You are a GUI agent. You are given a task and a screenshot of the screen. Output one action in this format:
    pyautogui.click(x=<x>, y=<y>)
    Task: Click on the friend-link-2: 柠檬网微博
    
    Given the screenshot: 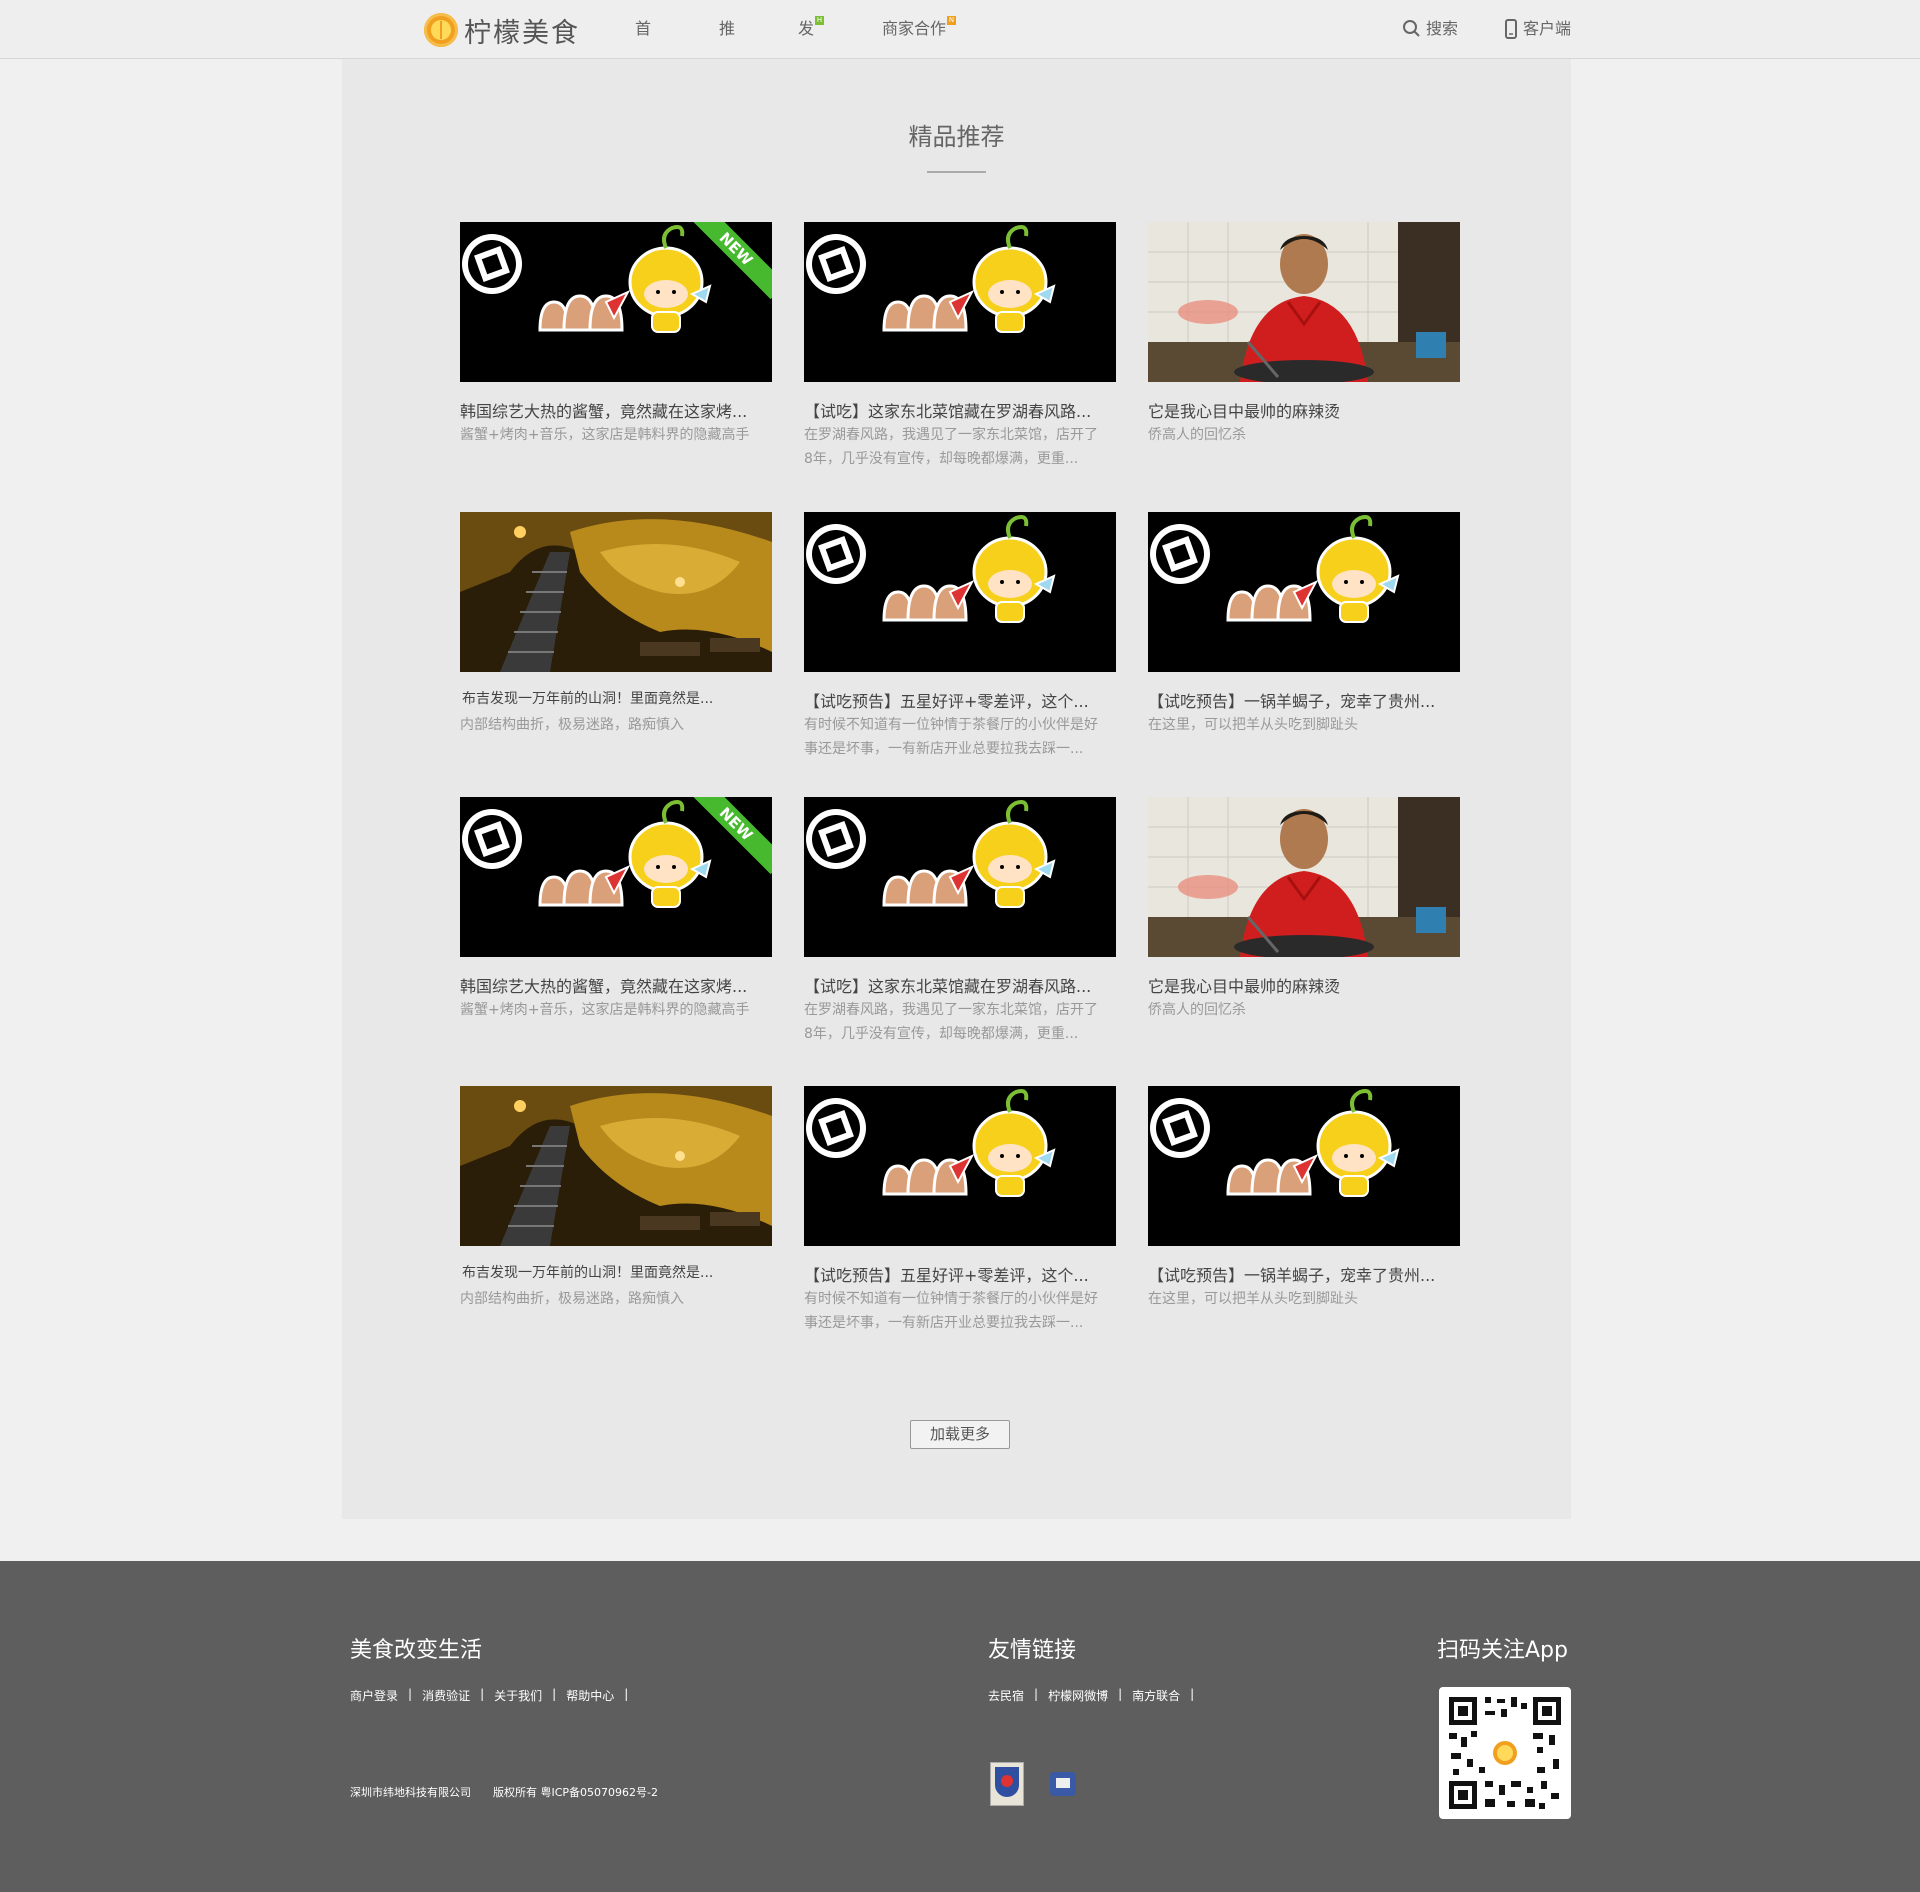 What is the action you would take?
    pyautogui.click(x=1078, y=1695)
    